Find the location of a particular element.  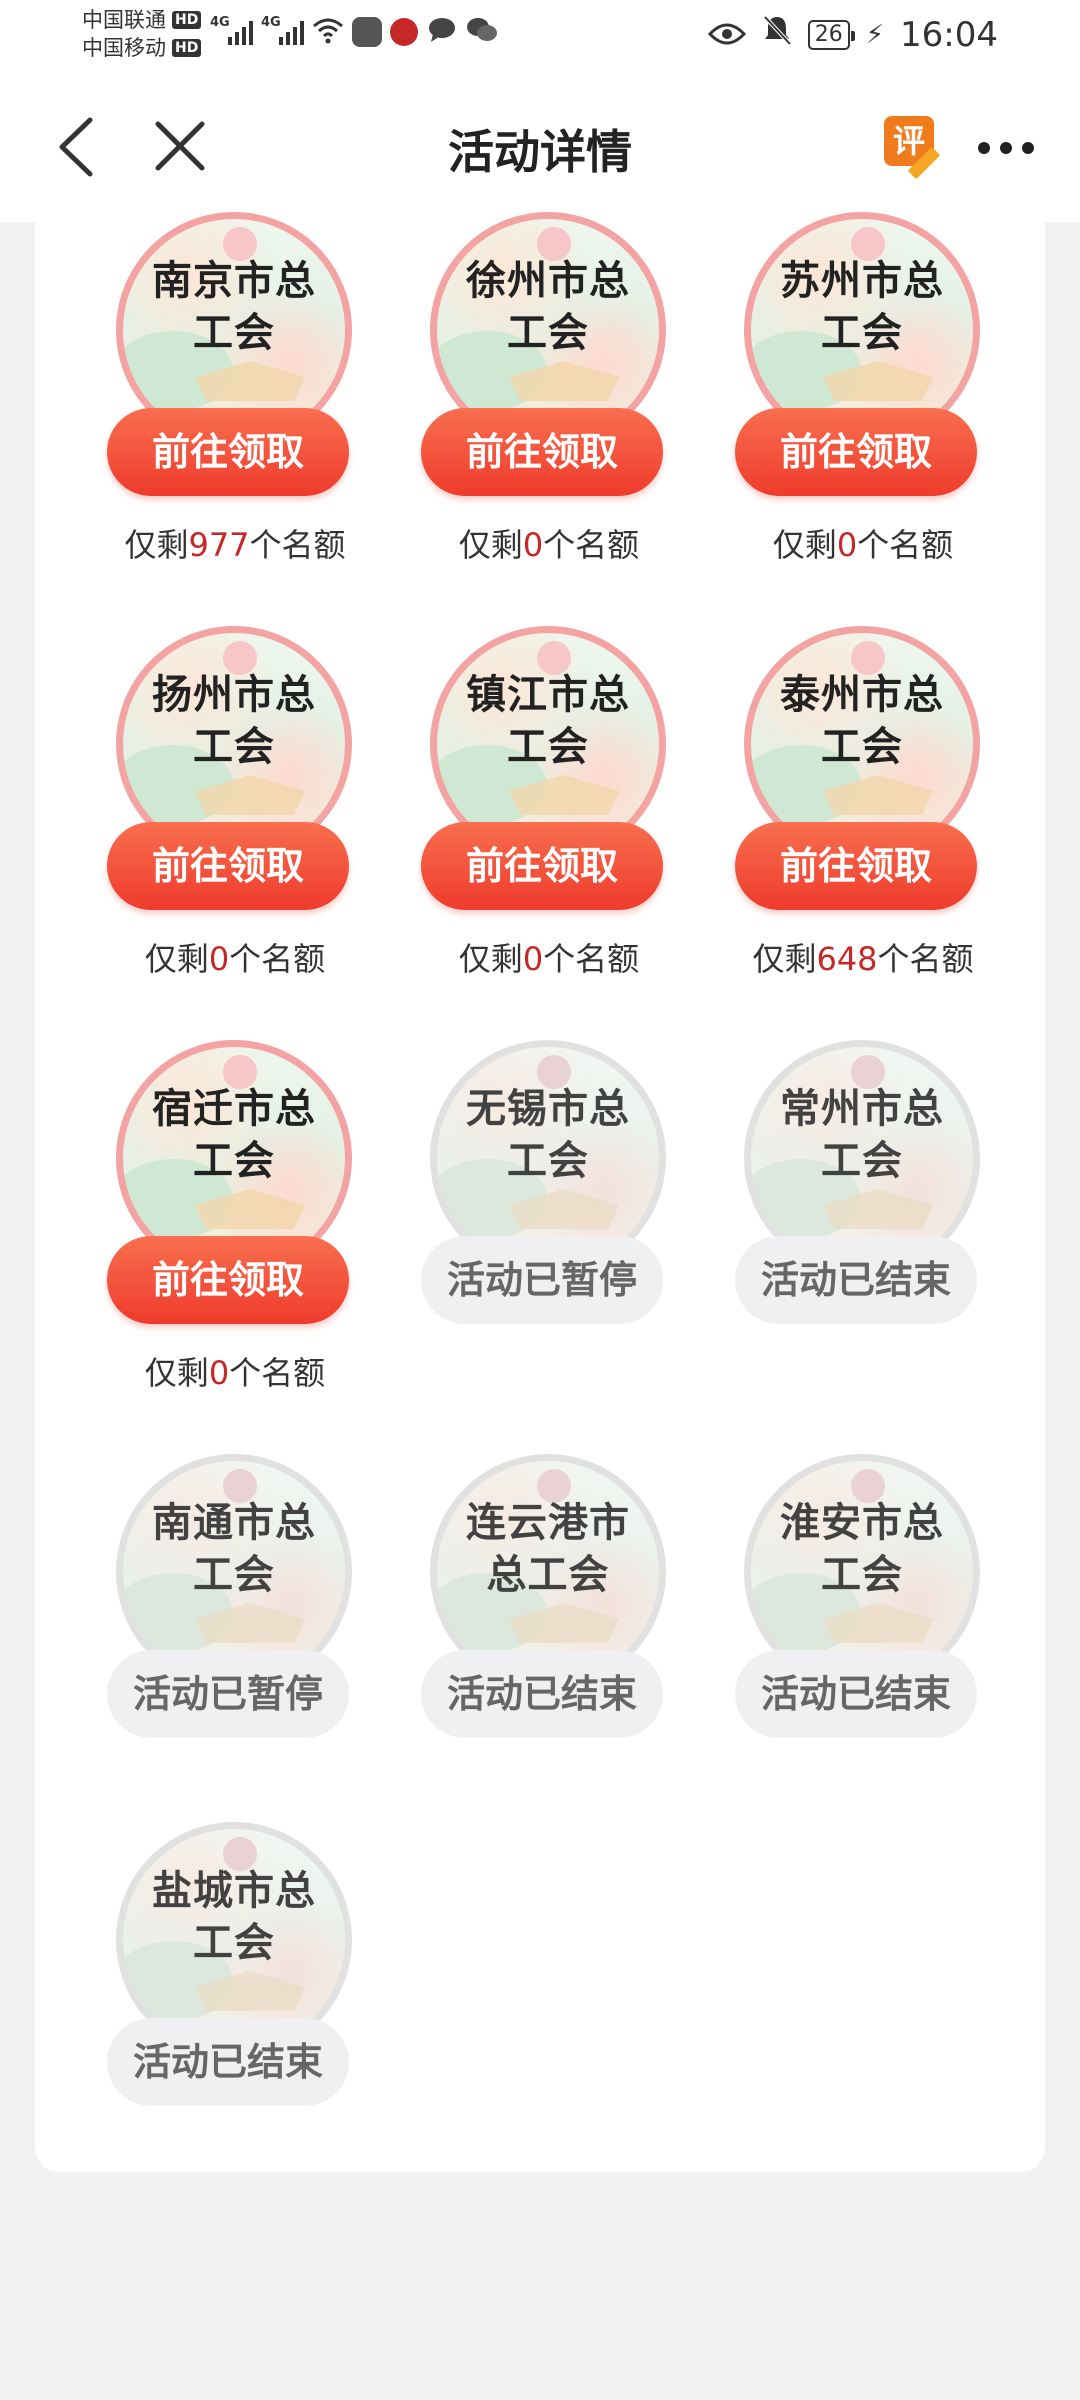

union-name: 连云港市总工会 is located at coordinates (548, 1549).